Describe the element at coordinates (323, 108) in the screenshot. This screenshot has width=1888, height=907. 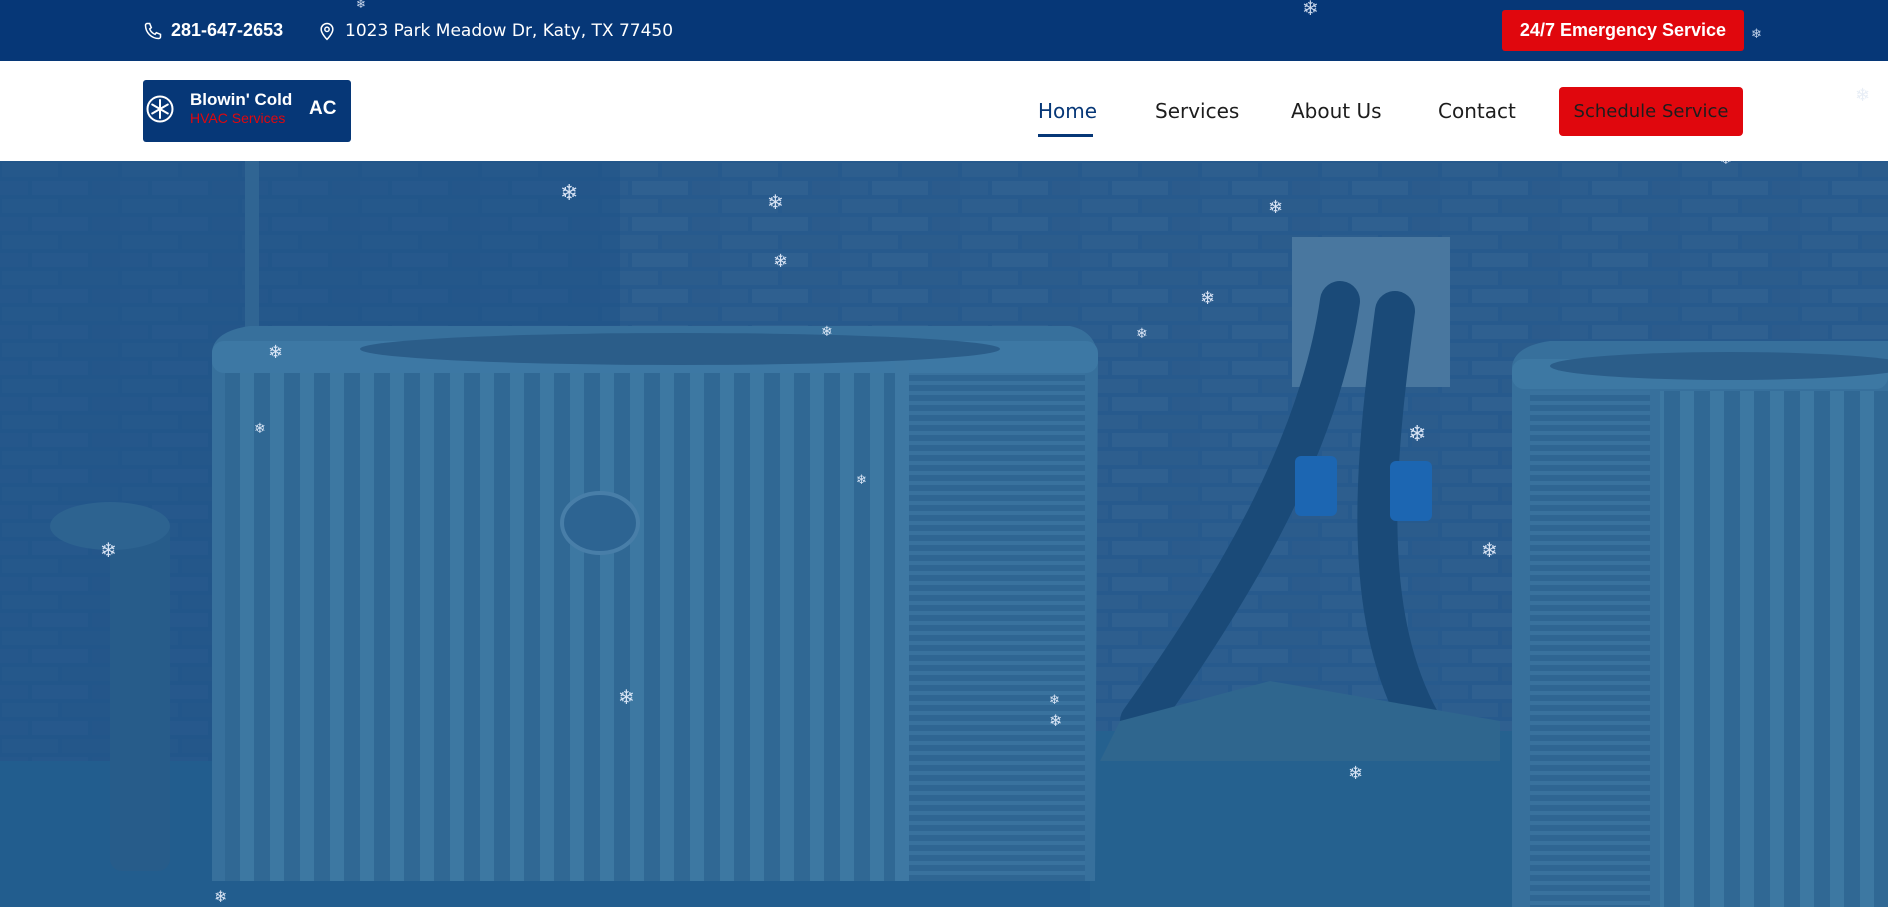
I see `brand-suffix: AC` at that location.